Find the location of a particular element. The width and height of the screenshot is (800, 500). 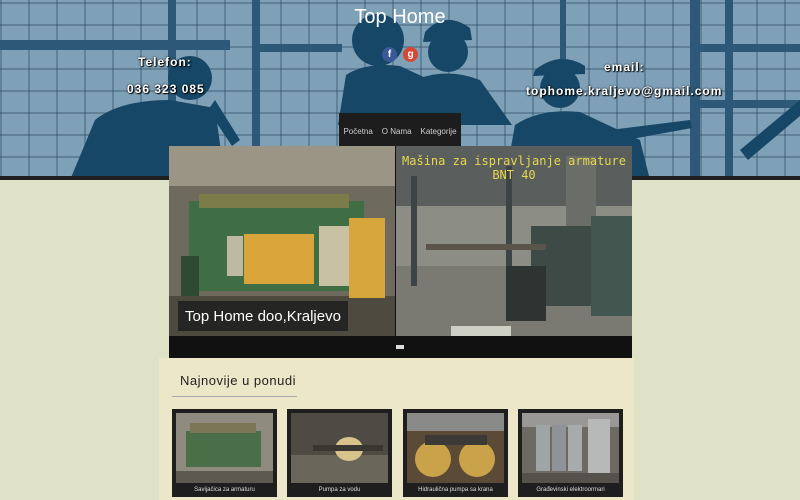

nav-item-kategorije: Kategorije is located at coordinates (439, 131).